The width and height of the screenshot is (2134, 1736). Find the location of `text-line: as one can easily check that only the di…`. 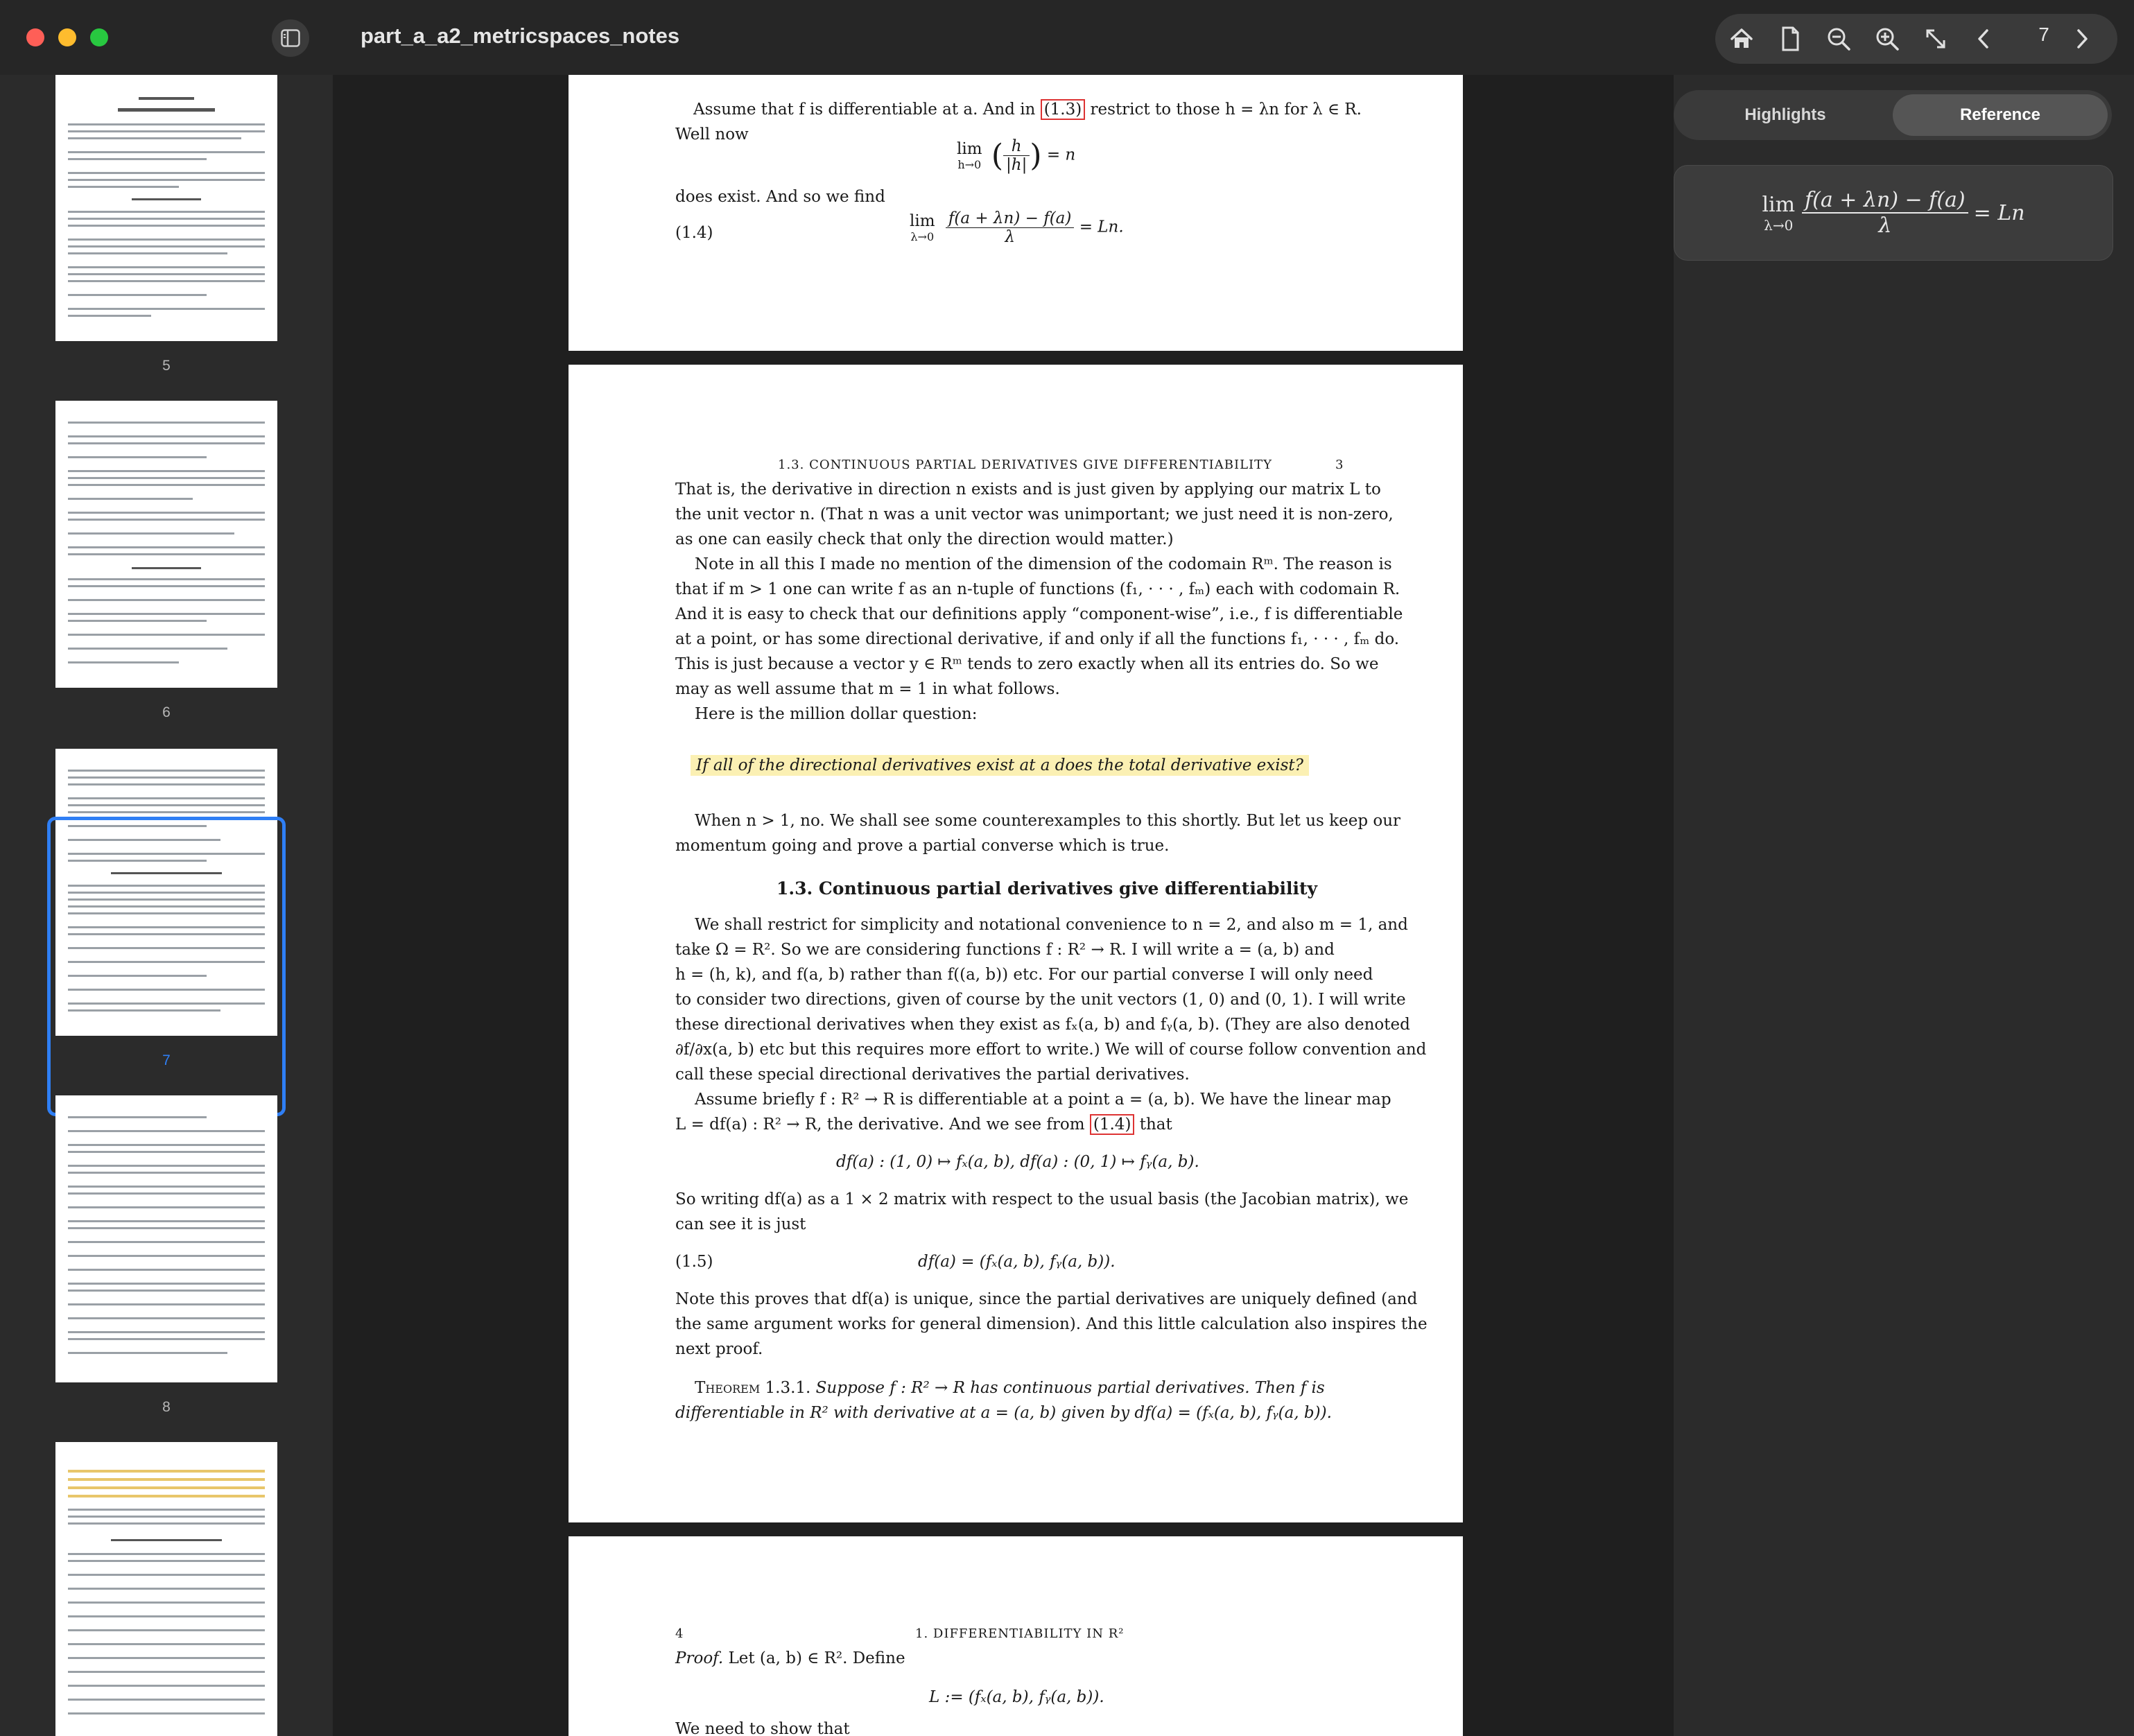

text-line: as one can easily check that only the di… is located at coordinates (925, 539).